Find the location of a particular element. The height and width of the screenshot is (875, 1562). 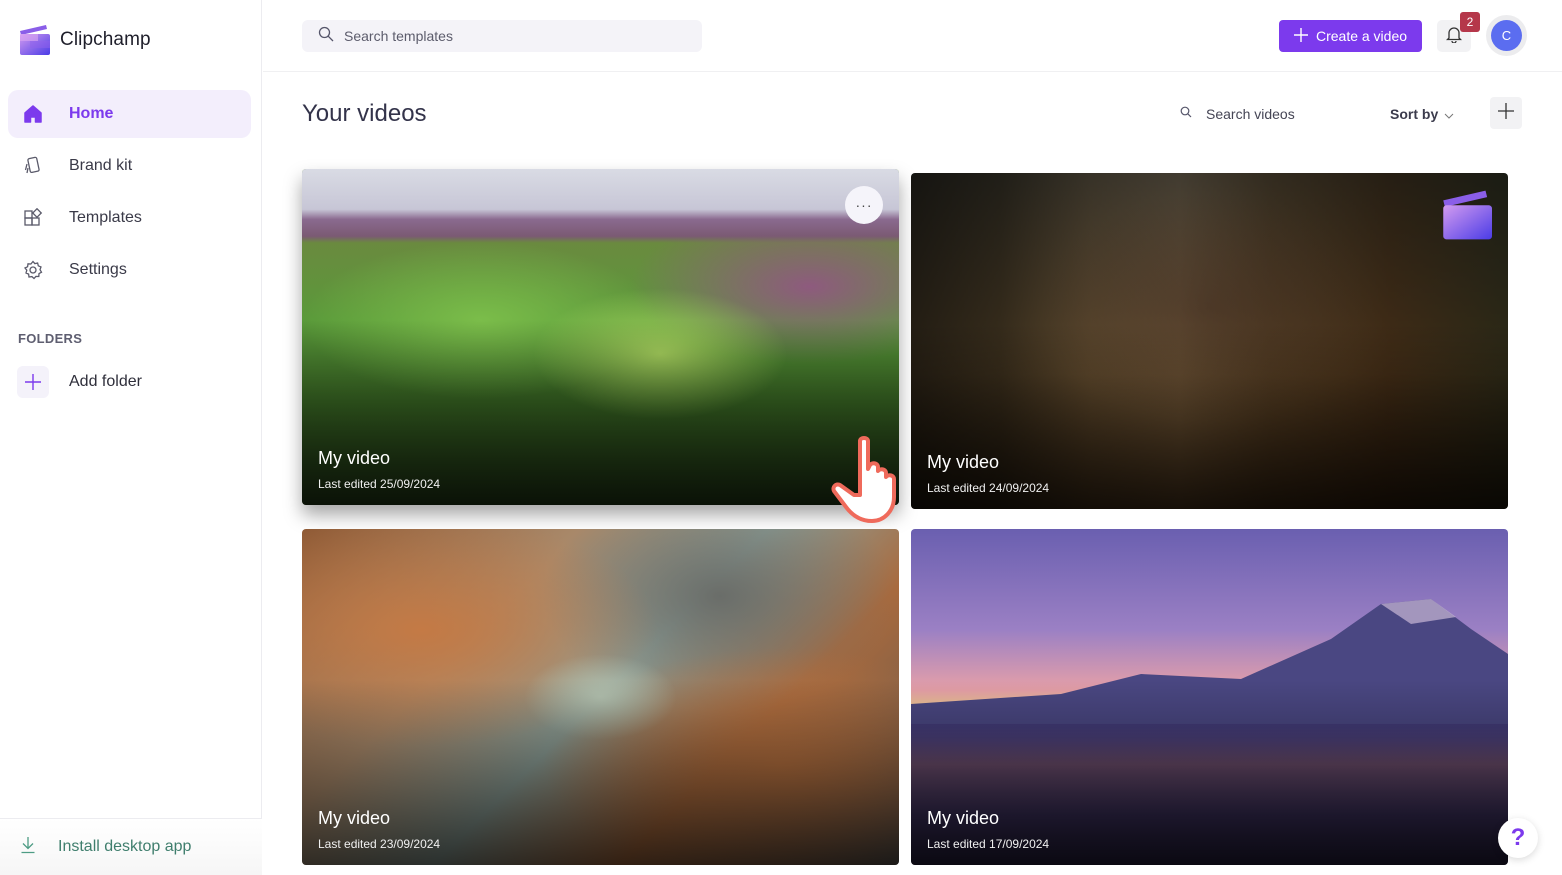

sidebar-item-brand-kit: Brand kit is located at coordinates (129, 166).